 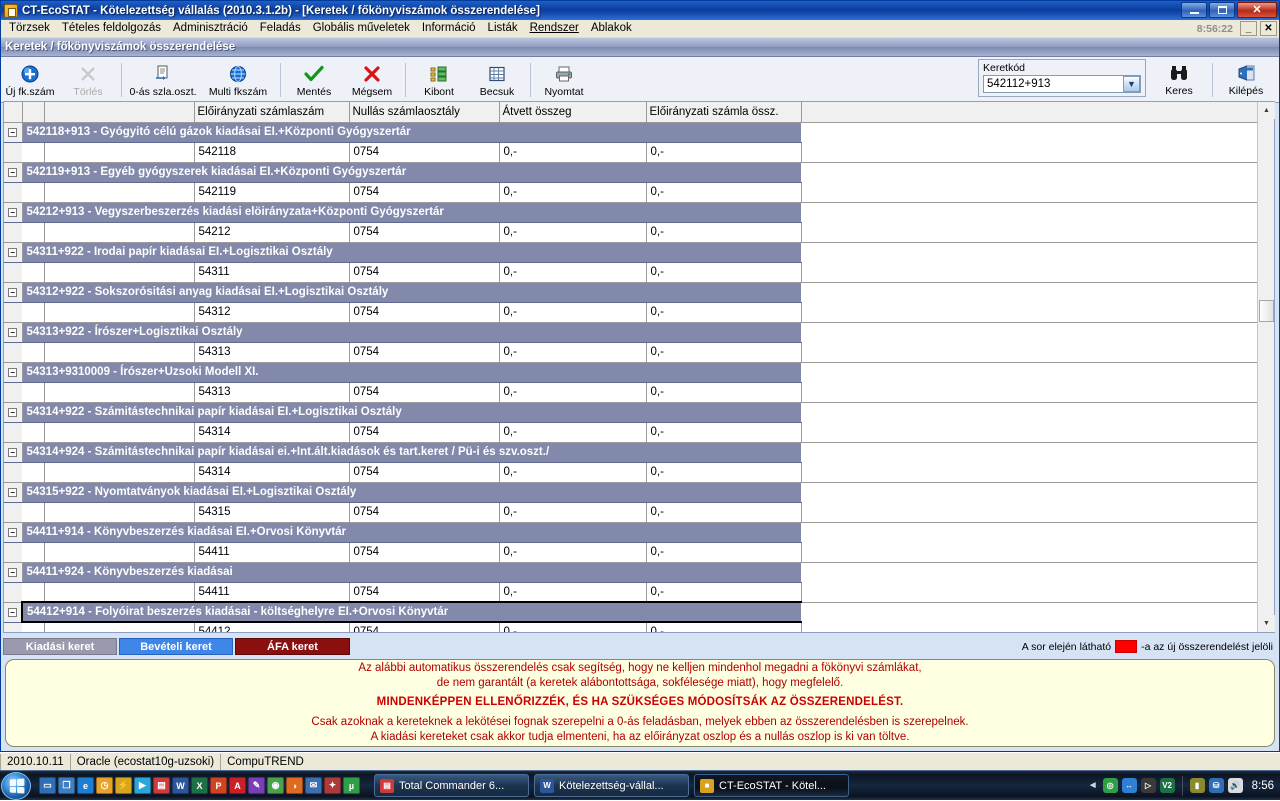 I want to click on zero-account-class-button: 0-ás szla.oszt., so click(x=163, y=81).